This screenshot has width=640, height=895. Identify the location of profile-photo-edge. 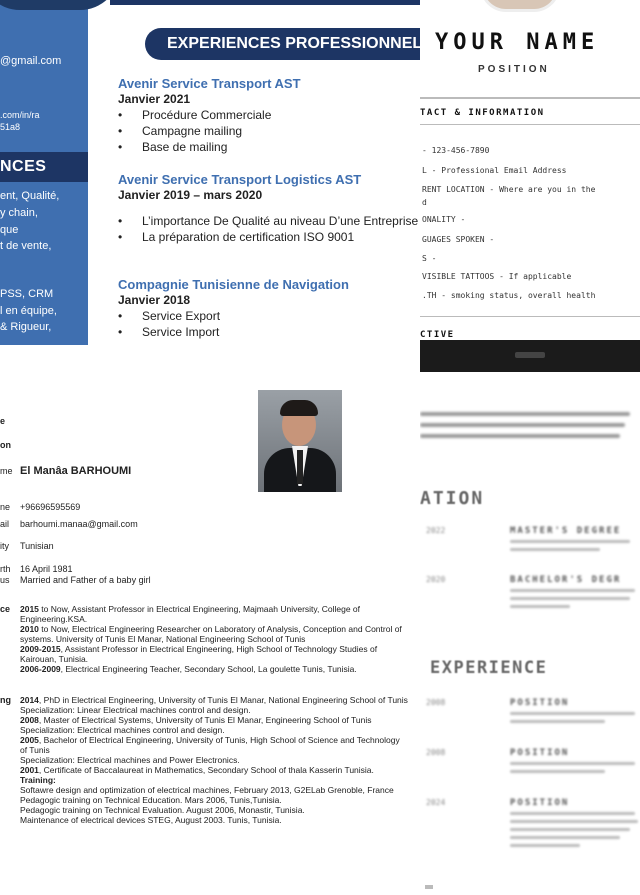
(520, 6).